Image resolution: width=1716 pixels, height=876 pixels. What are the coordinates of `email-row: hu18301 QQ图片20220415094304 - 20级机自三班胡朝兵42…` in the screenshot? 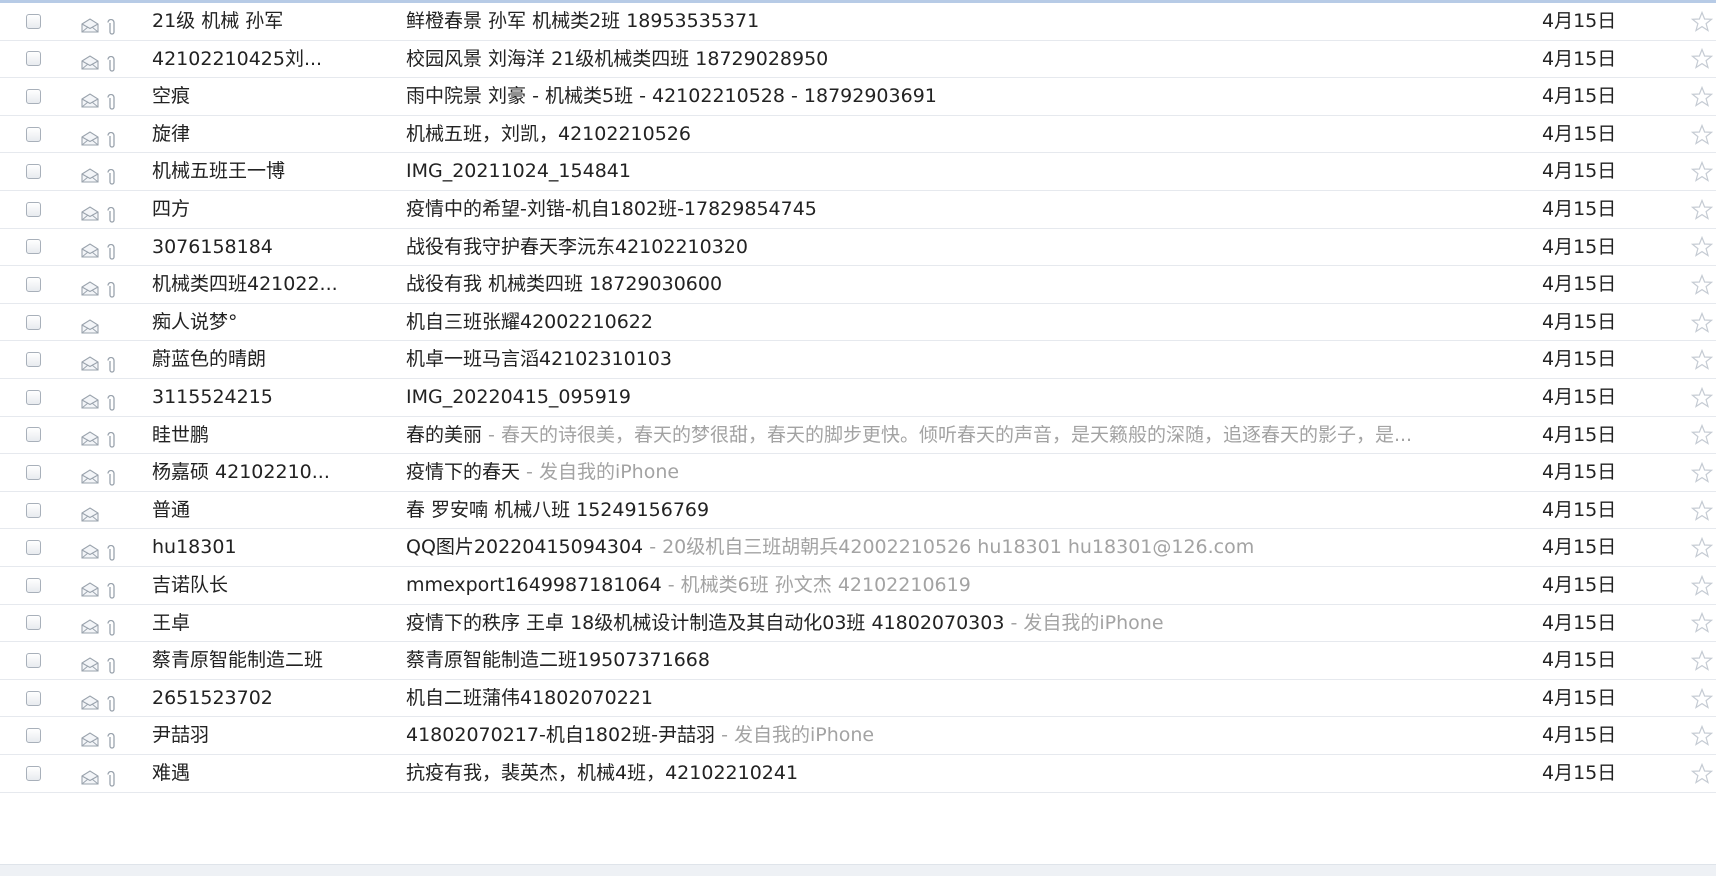 It's located at (858, 548).